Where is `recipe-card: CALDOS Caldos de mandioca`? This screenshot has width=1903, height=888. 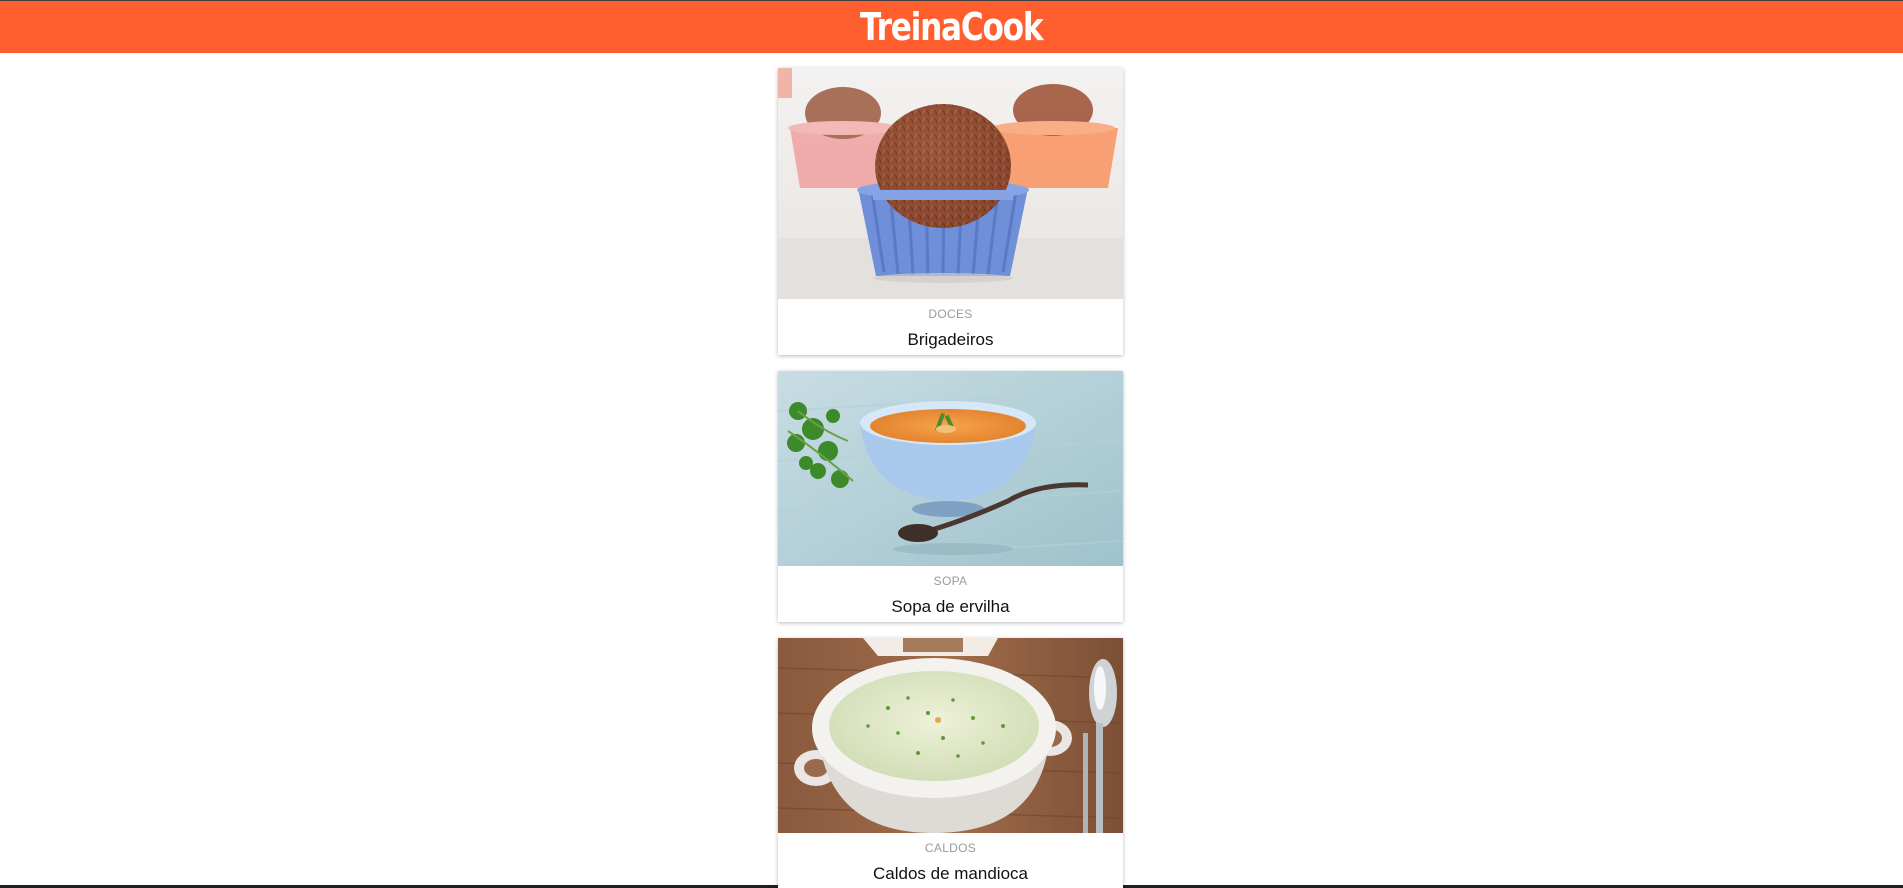
recipe-card: CALDOS Caldos de mandioca is located at coordinates (950, 763).